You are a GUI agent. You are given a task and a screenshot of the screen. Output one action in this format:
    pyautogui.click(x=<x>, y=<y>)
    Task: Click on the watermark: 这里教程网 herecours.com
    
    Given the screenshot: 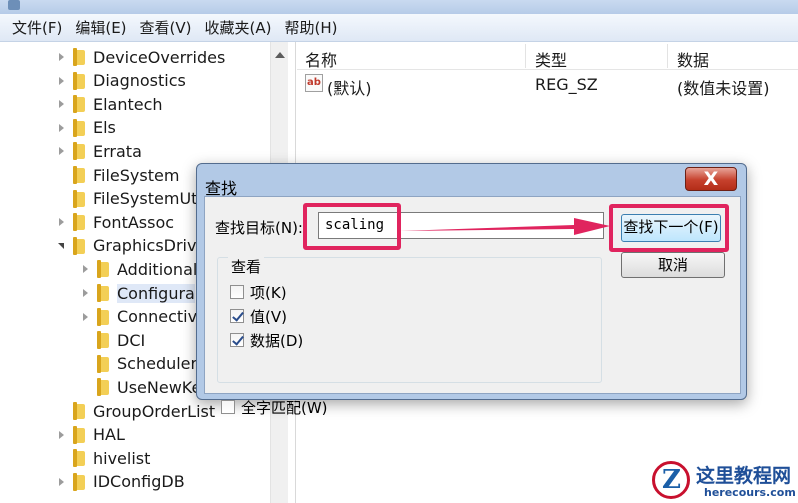 What is the action you would take?
    pyautogui.click(x=725, y=481)
    